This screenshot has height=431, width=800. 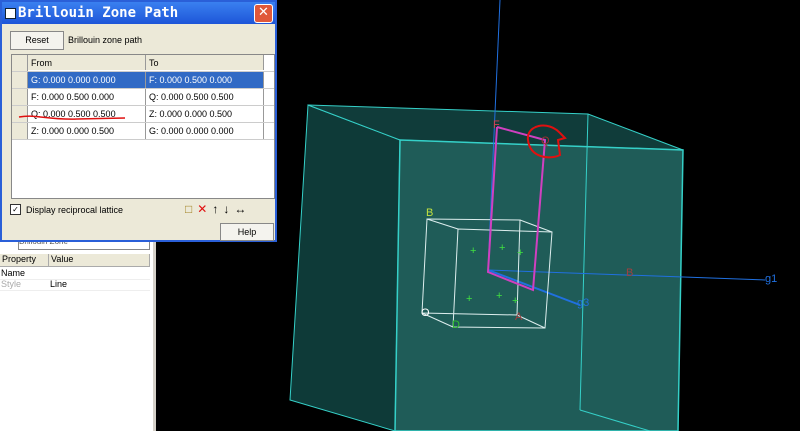 What do you see at coordinates (10, 13) in the screenshot?
I see `window-icon` at bounding box center [10, 13].